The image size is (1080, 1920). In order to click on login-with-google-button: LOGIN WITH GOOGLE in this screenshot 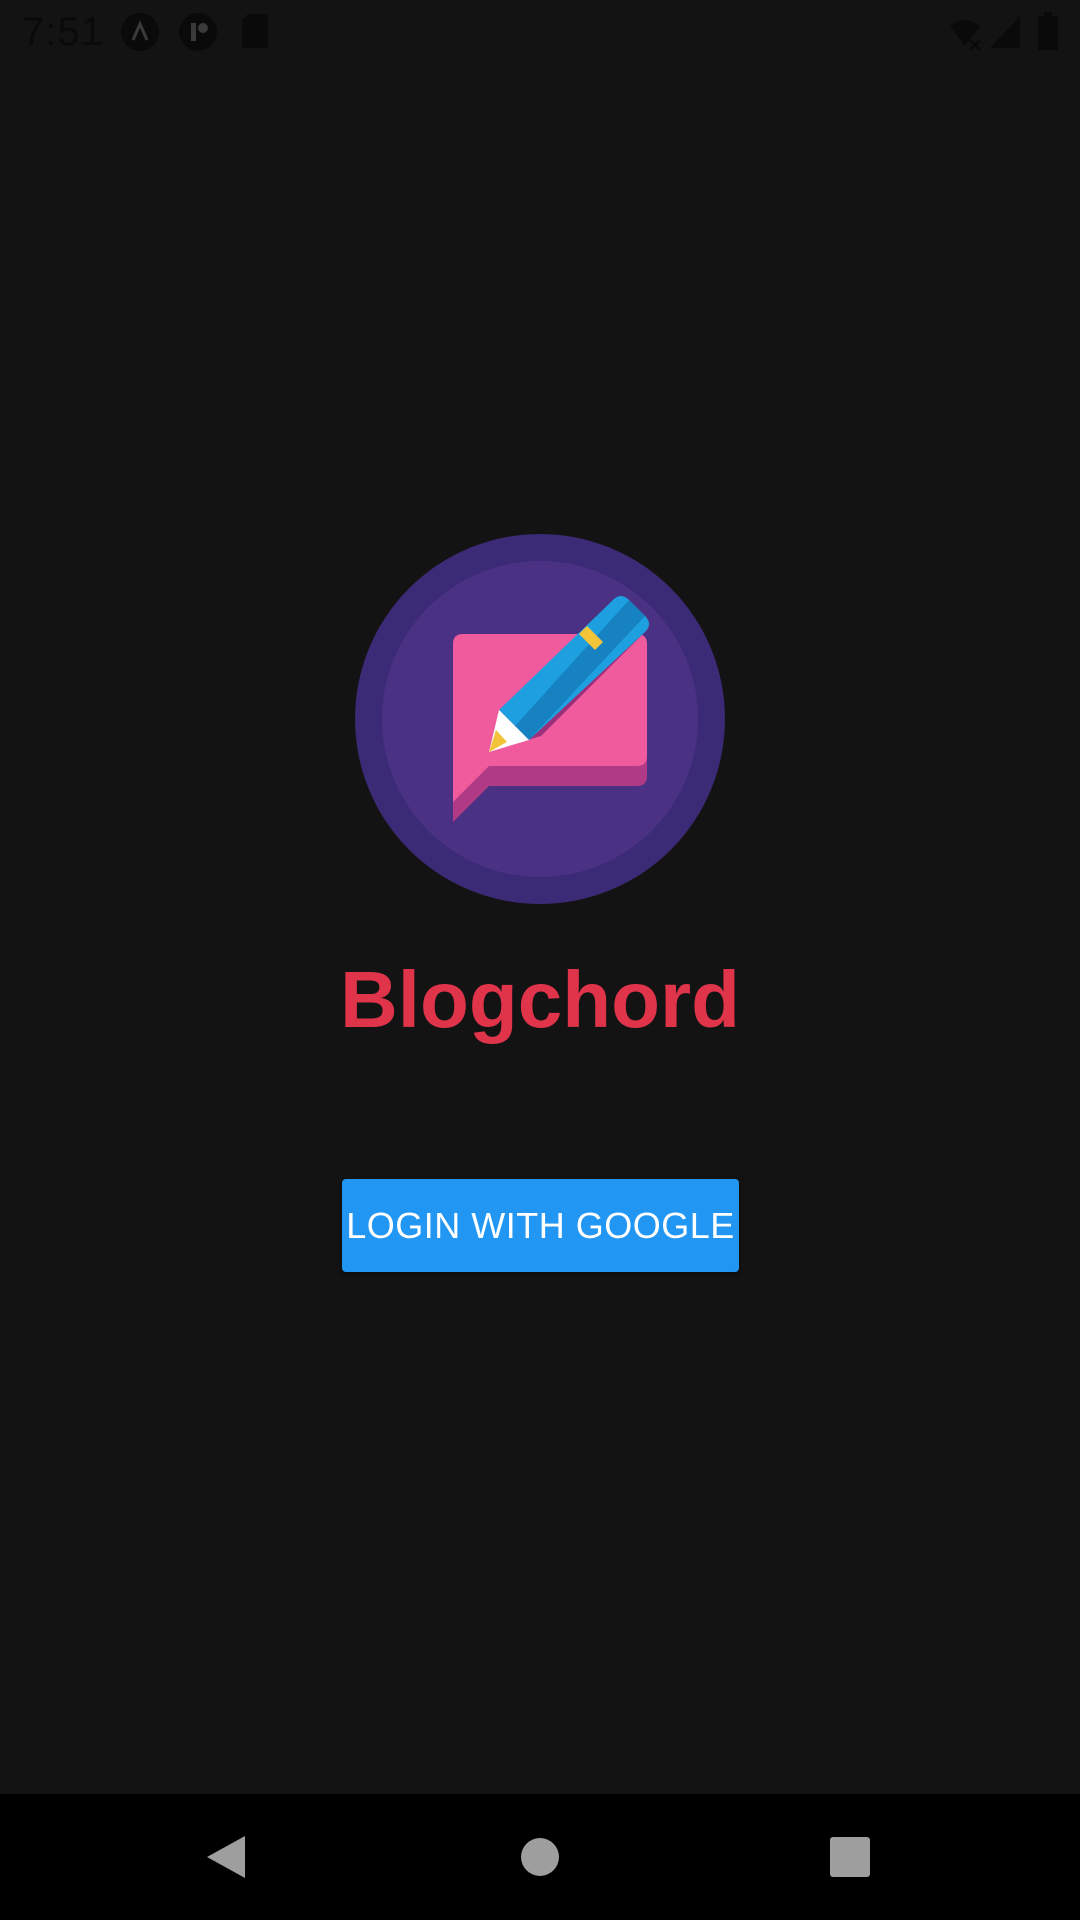, I will do `click(540, 1225)`.